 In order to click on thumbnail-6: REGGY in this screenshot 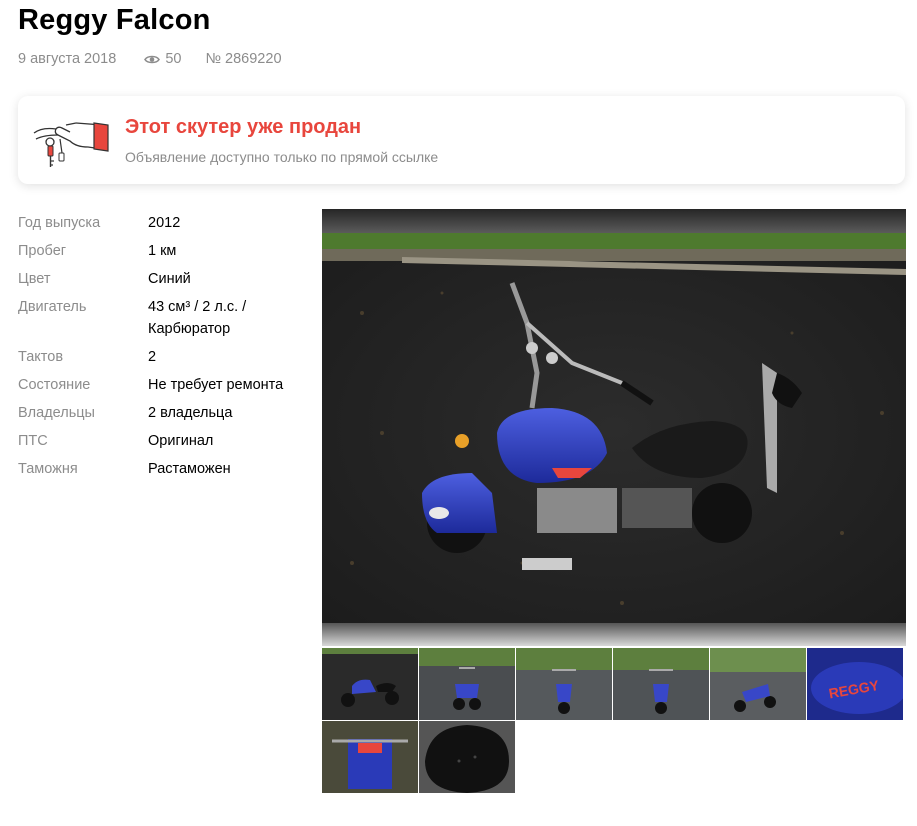, I will do `click(855, 684)`.